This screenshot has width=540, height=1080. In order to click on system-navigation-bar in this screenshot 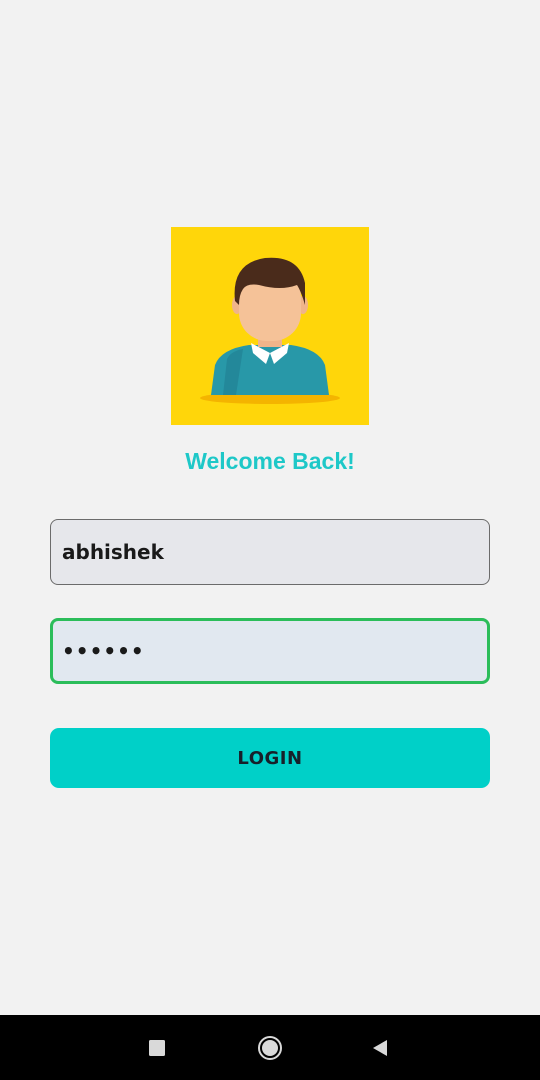, I will do `click(270, 1047)`.